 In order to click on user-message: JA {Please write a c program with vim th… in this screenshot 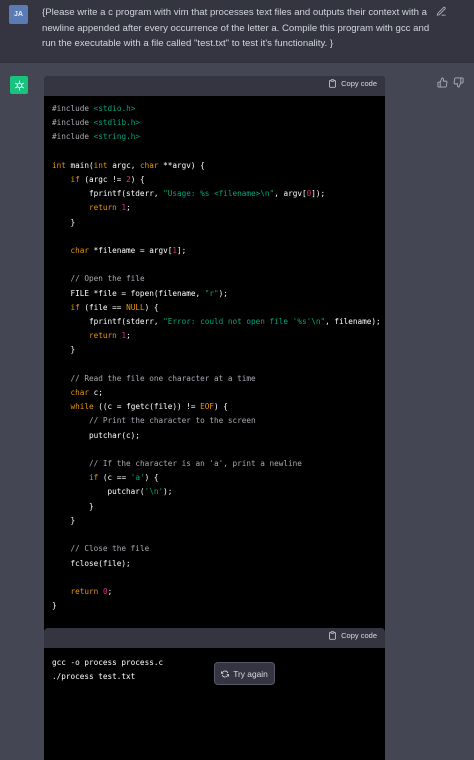, I will do `click(237, 31)`.